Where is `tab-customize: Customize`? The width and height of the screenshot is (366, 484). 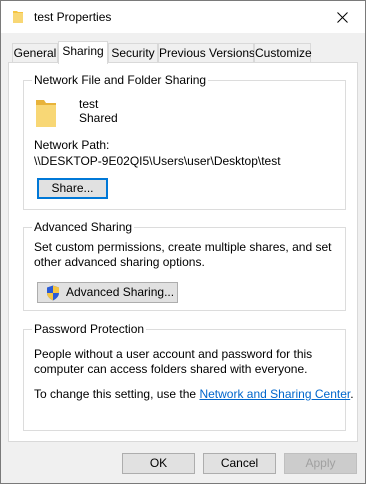 tab-customize: Customize is located at coordinates (283, 53).